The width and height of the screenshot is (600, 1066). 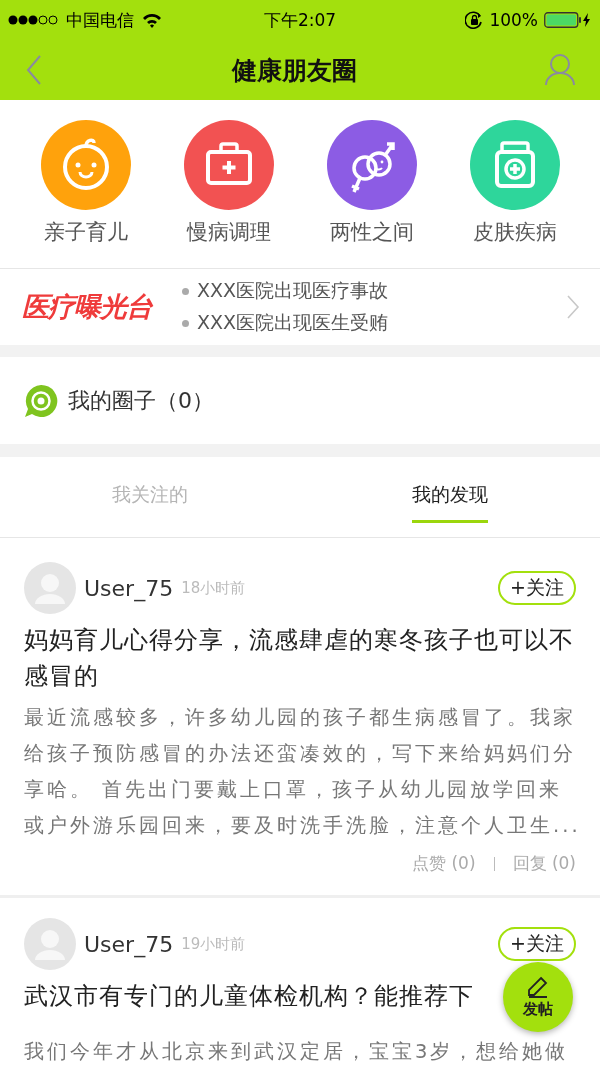 I want to click on page-title: 健康朋友圈, so click(x=294, y=70).